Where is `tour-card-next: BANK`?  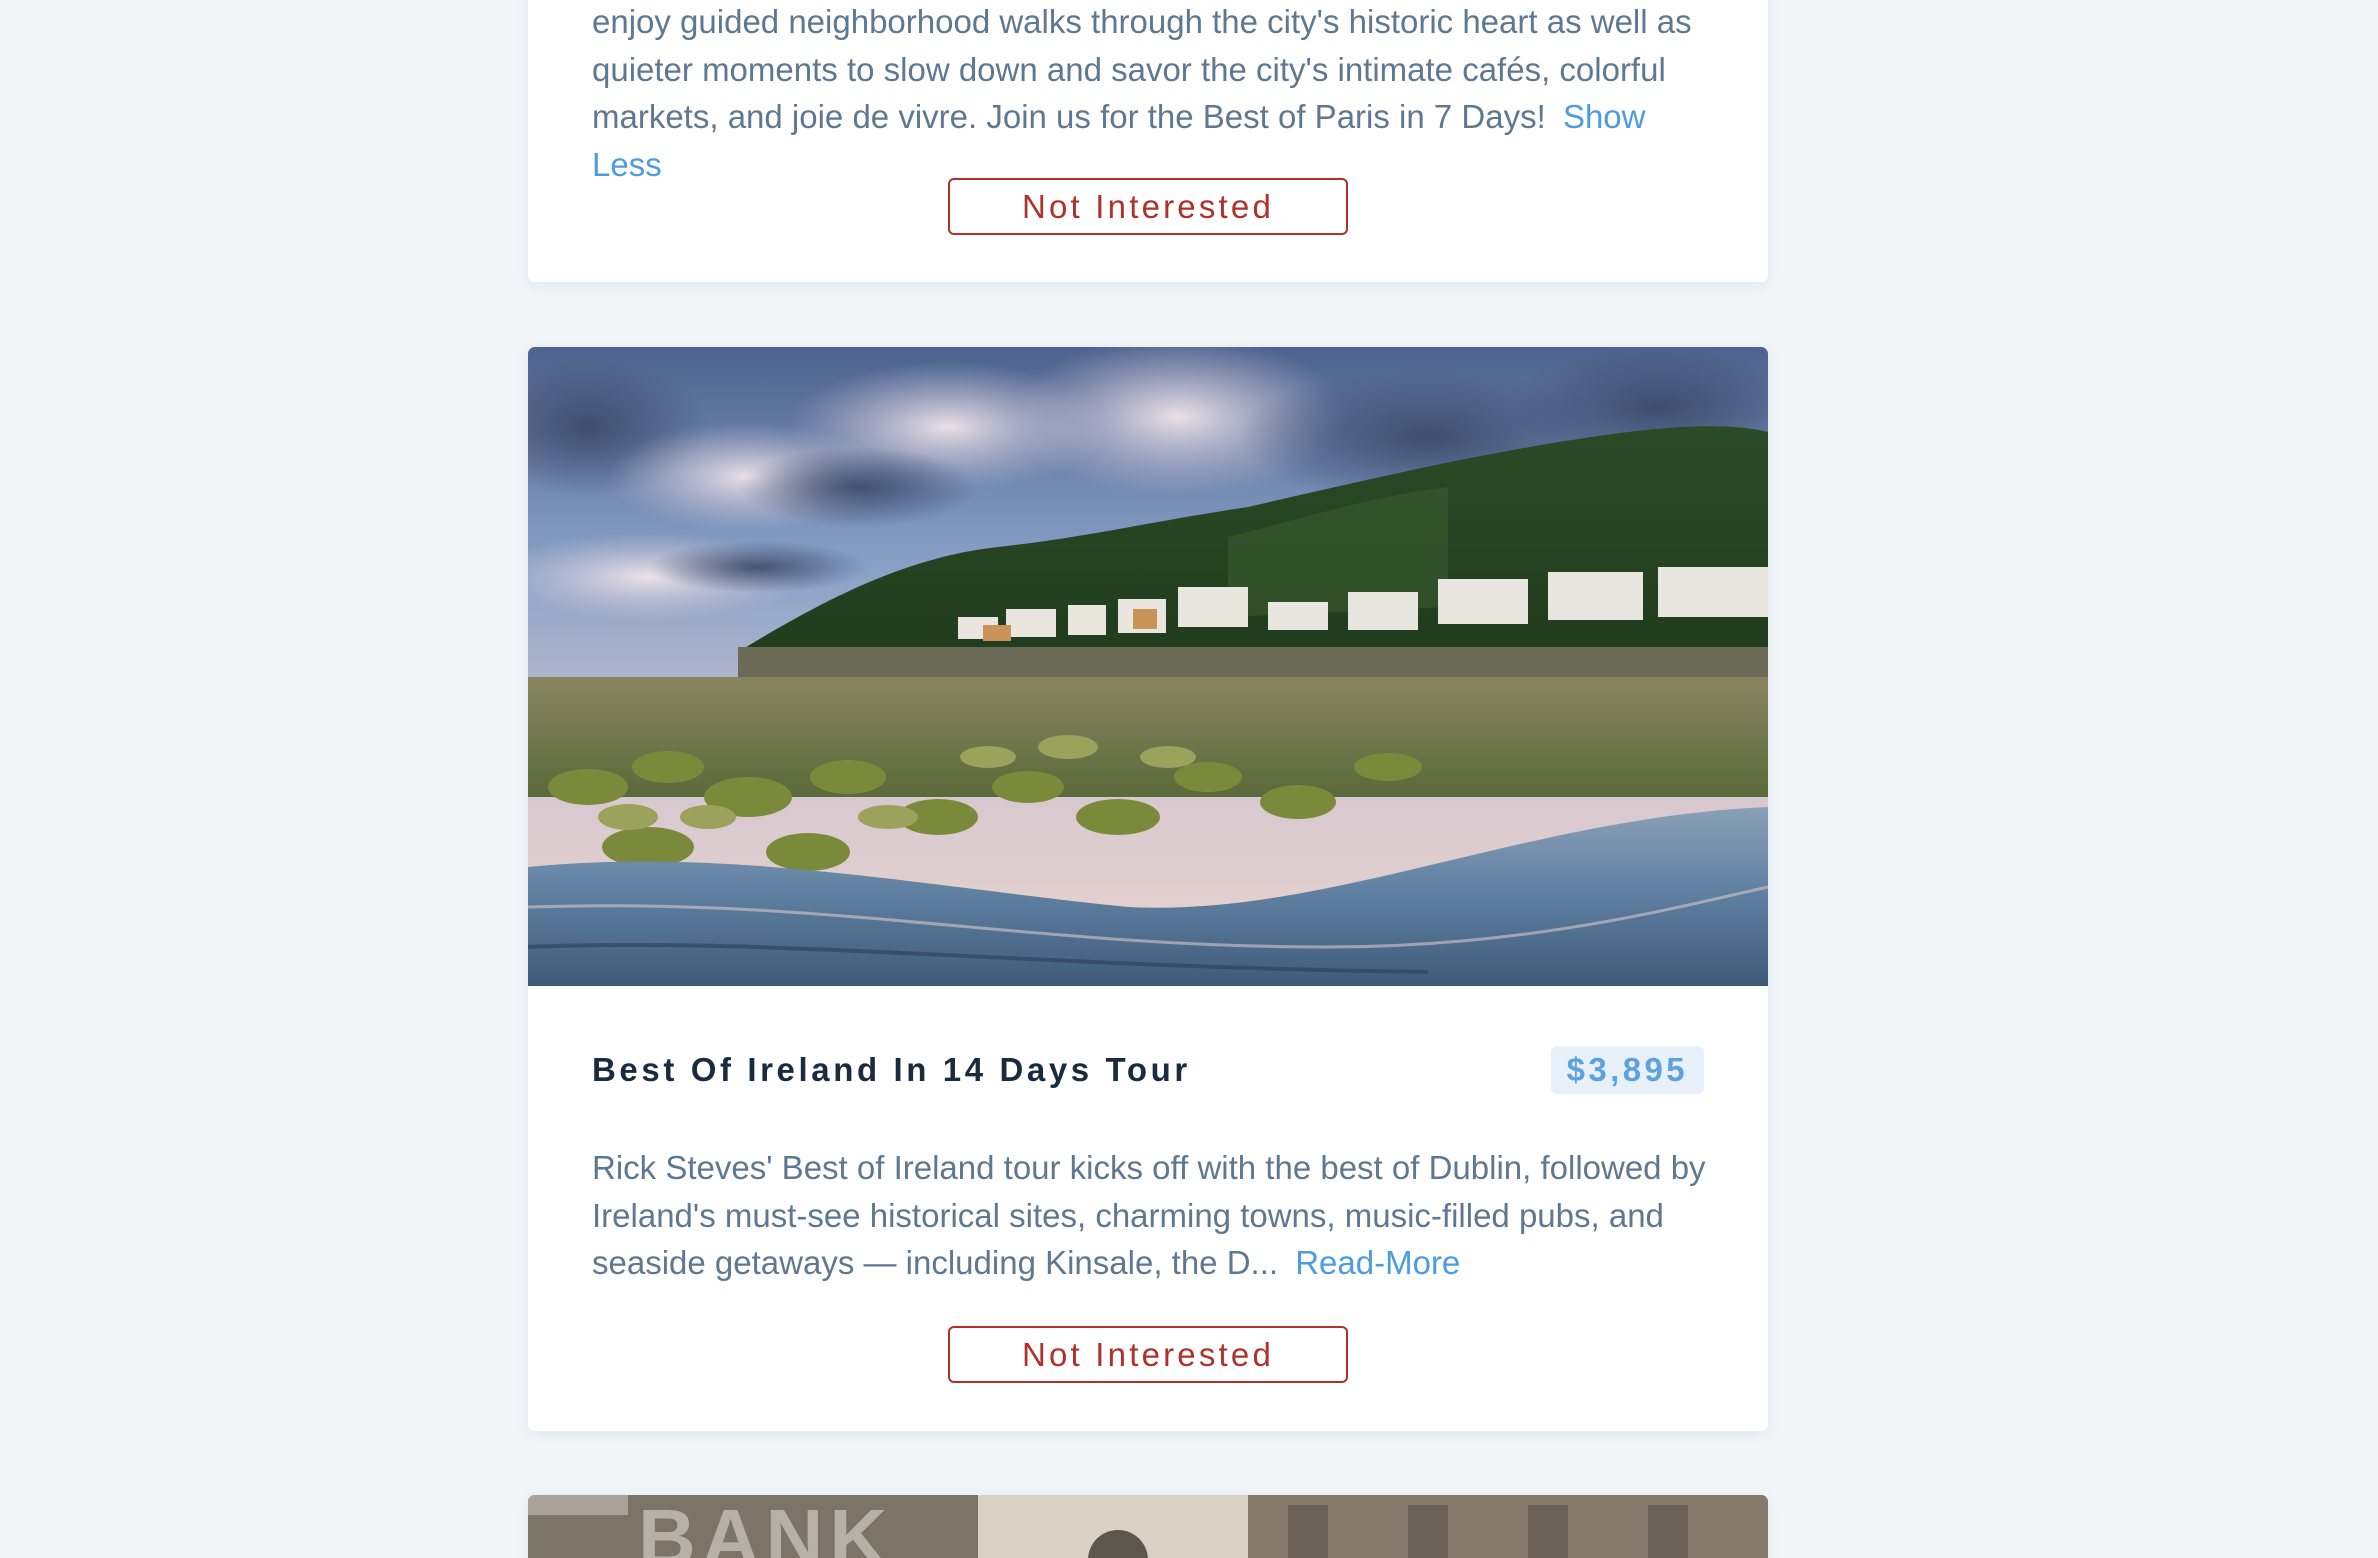 tour-card-next: BANK is located at coordinates (1148, 1526).